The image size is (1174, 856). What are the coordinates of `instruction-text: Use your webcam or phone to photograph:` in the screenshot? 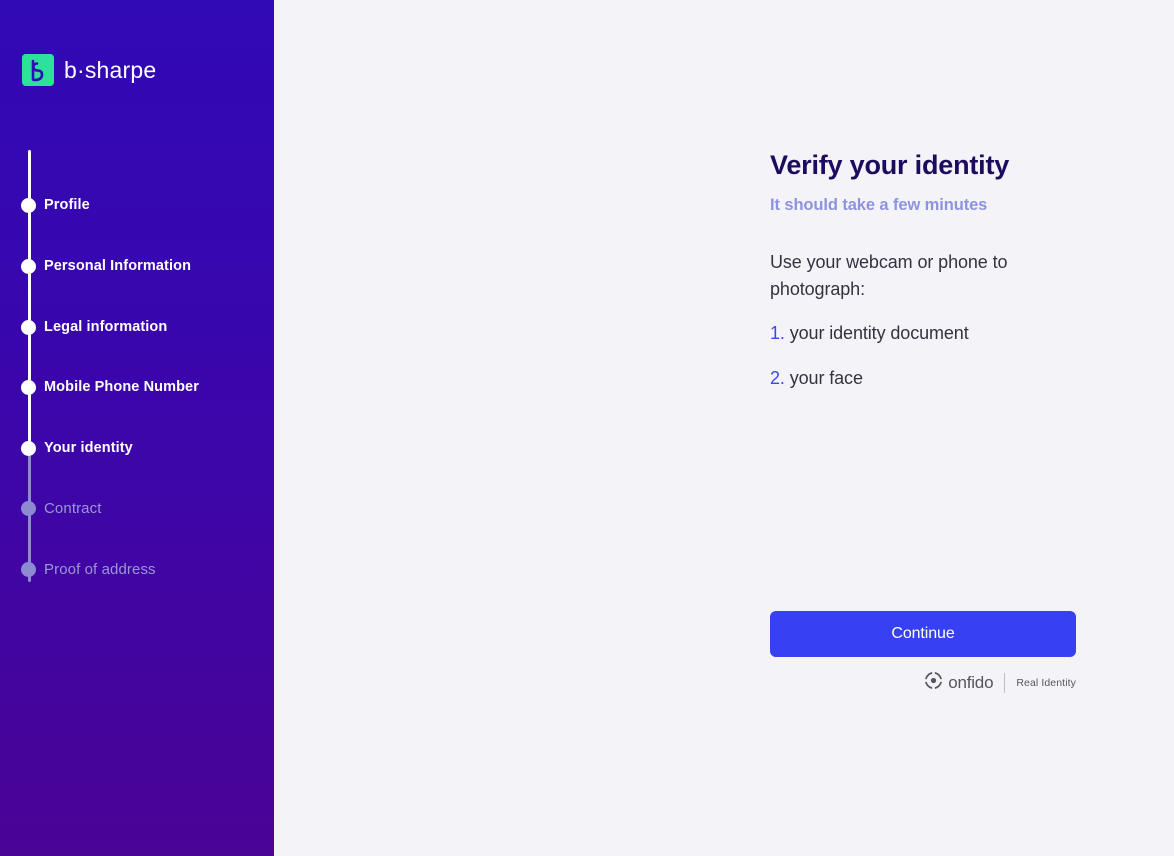 It's located at (889, 276).